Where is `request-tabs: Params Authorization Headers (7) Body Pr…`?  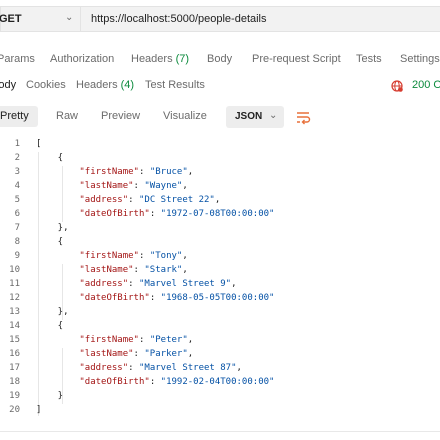 request-tabs: Params Authorization Headers (7) Body Pr… is located at coordinates (220, 60).